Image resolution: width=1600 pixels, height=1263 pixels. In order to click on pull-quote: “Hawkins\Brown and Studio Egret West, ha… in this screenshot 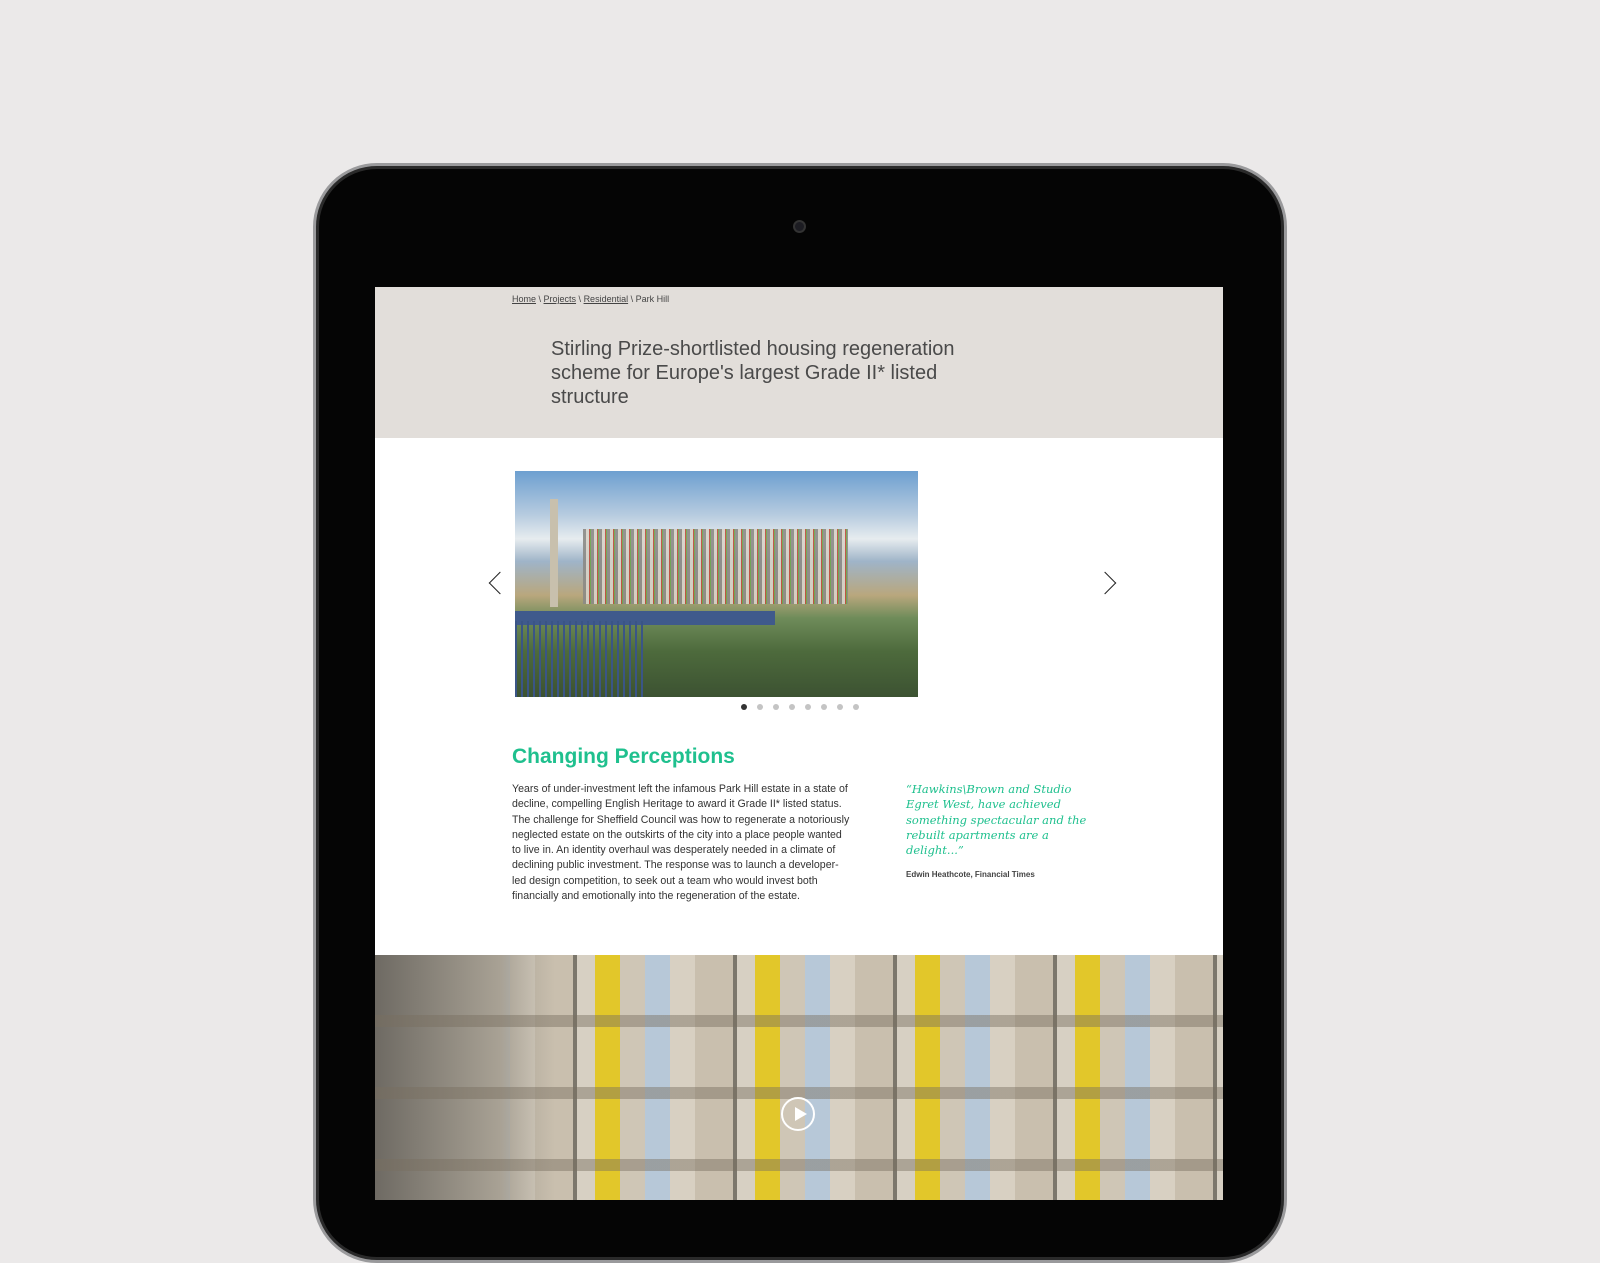, I will do `click(996, 820)`.